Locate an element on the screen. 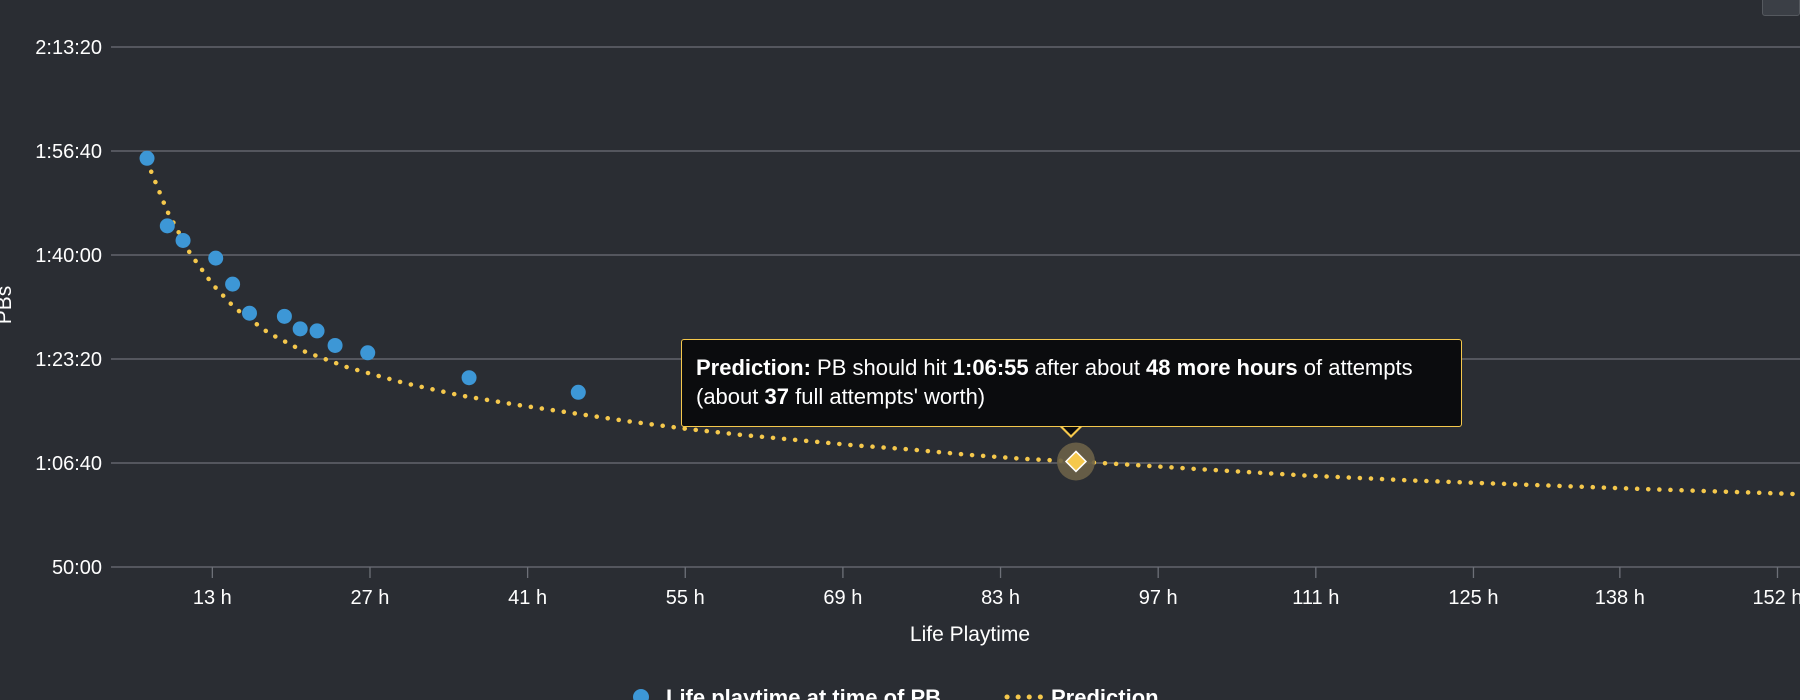 This screenshot has width=1800, height=700. y-tick-label: 1:06:40 is located at coordinates (68, 464).